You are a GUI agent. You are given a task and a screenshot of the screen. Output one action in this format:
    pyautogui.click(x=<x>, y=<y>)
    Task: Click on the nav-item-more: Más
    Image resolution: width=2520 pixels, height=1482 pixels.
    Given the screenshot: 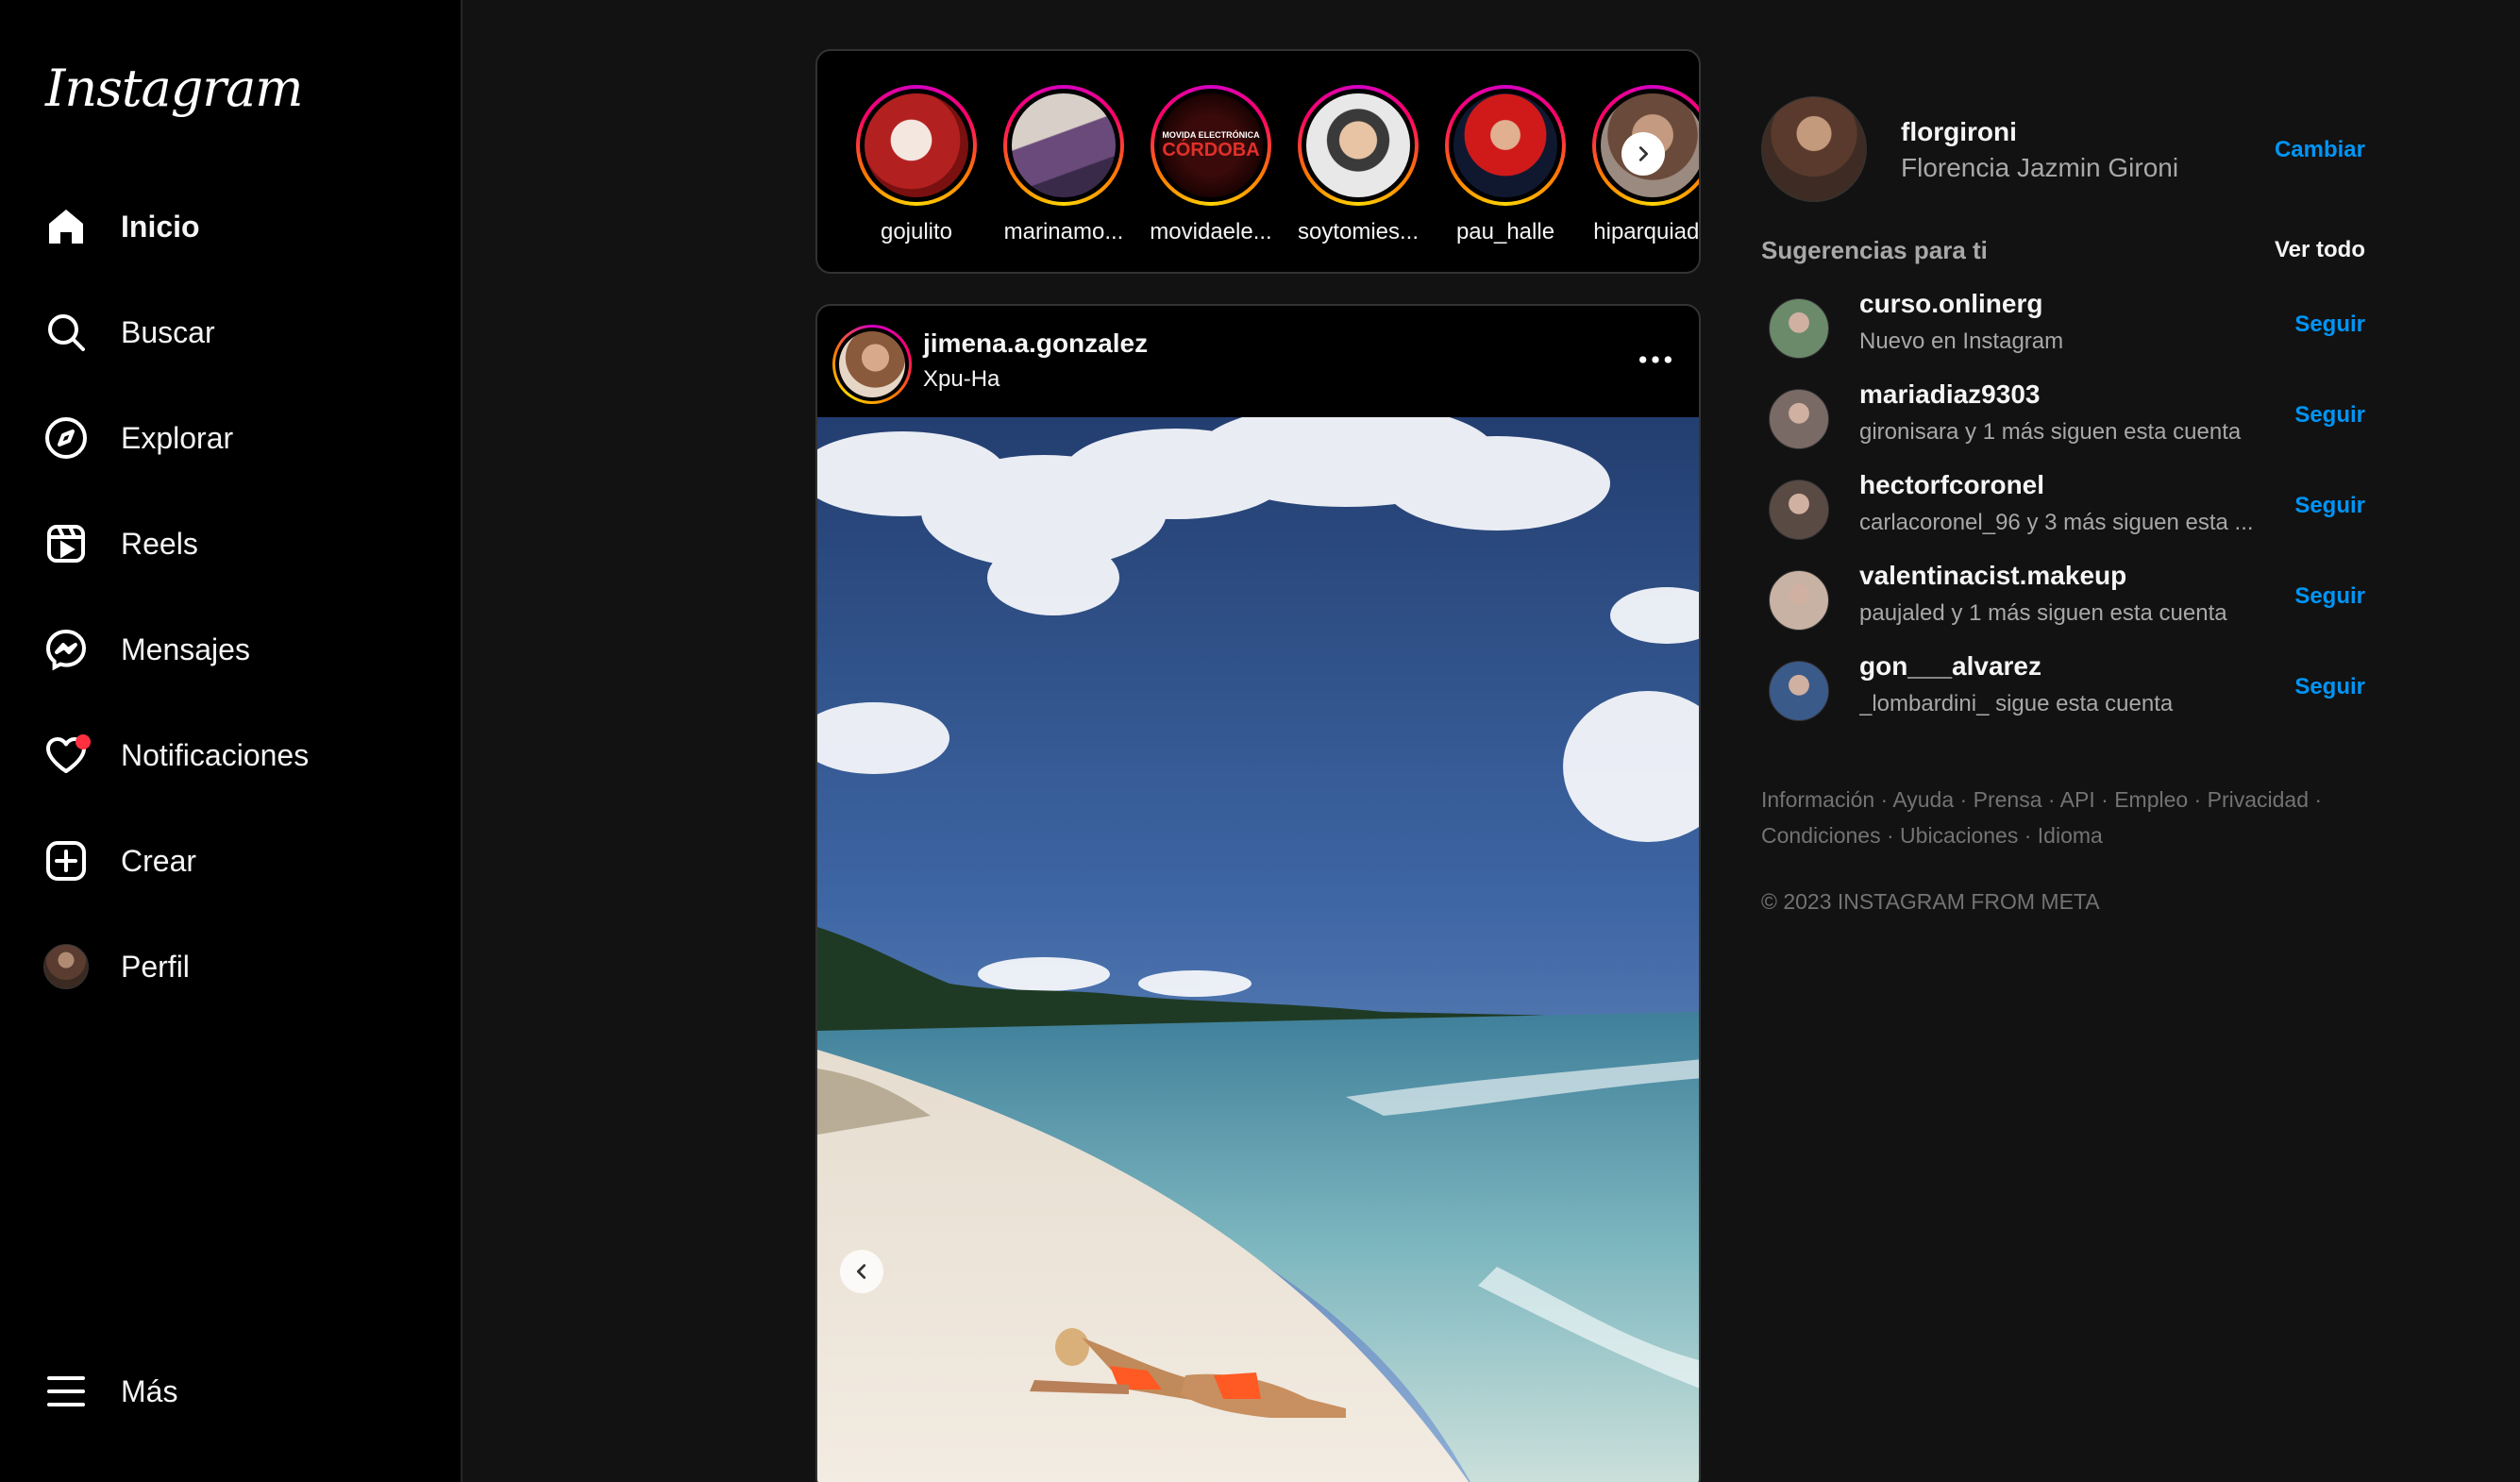 What is the action you would take?
    pyautogui.click(x=236, y=1391)
    